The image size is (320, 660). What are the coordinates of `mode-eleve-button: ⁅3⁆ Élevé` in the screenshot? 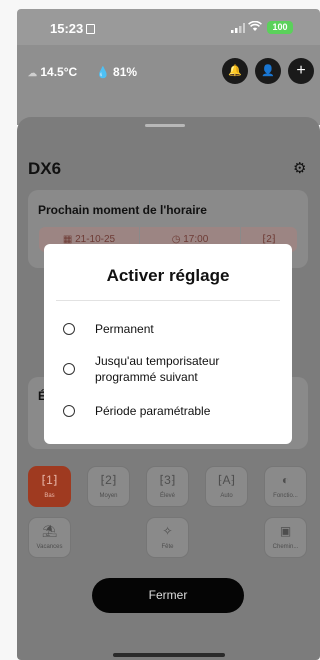 It's located at (167, 486).